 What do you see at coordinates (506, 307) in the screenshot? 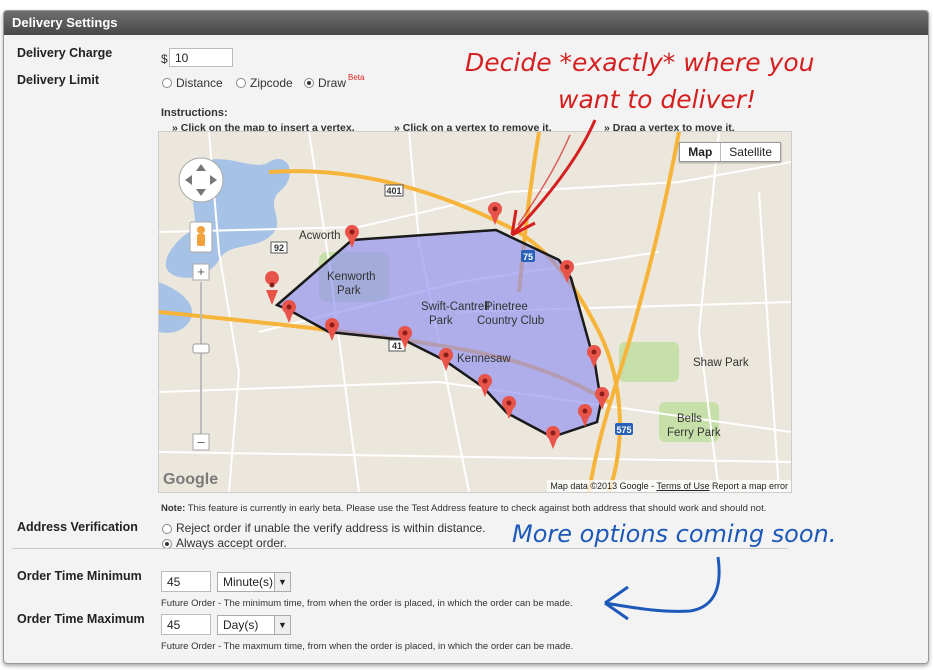
I see `place-pinetree: Pinetree` at bounding box center [506, 307].